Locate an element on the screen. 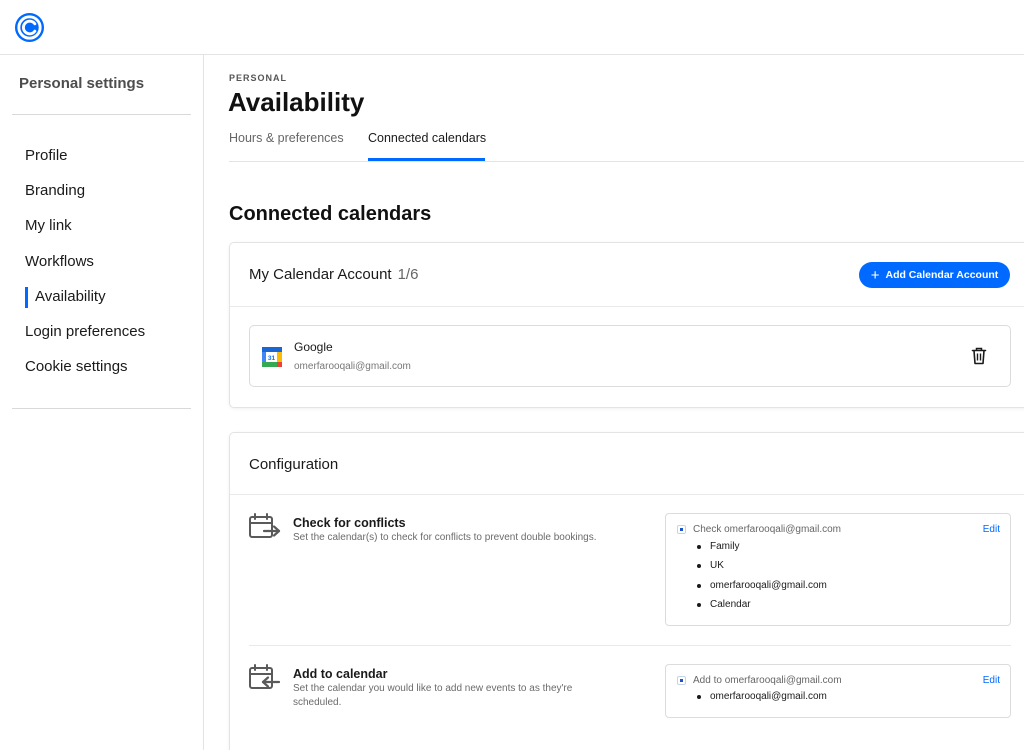 The image size is (1024, 750). add-calendar-account-button: + Add Calendar Account is located at coordinates (934, 275).